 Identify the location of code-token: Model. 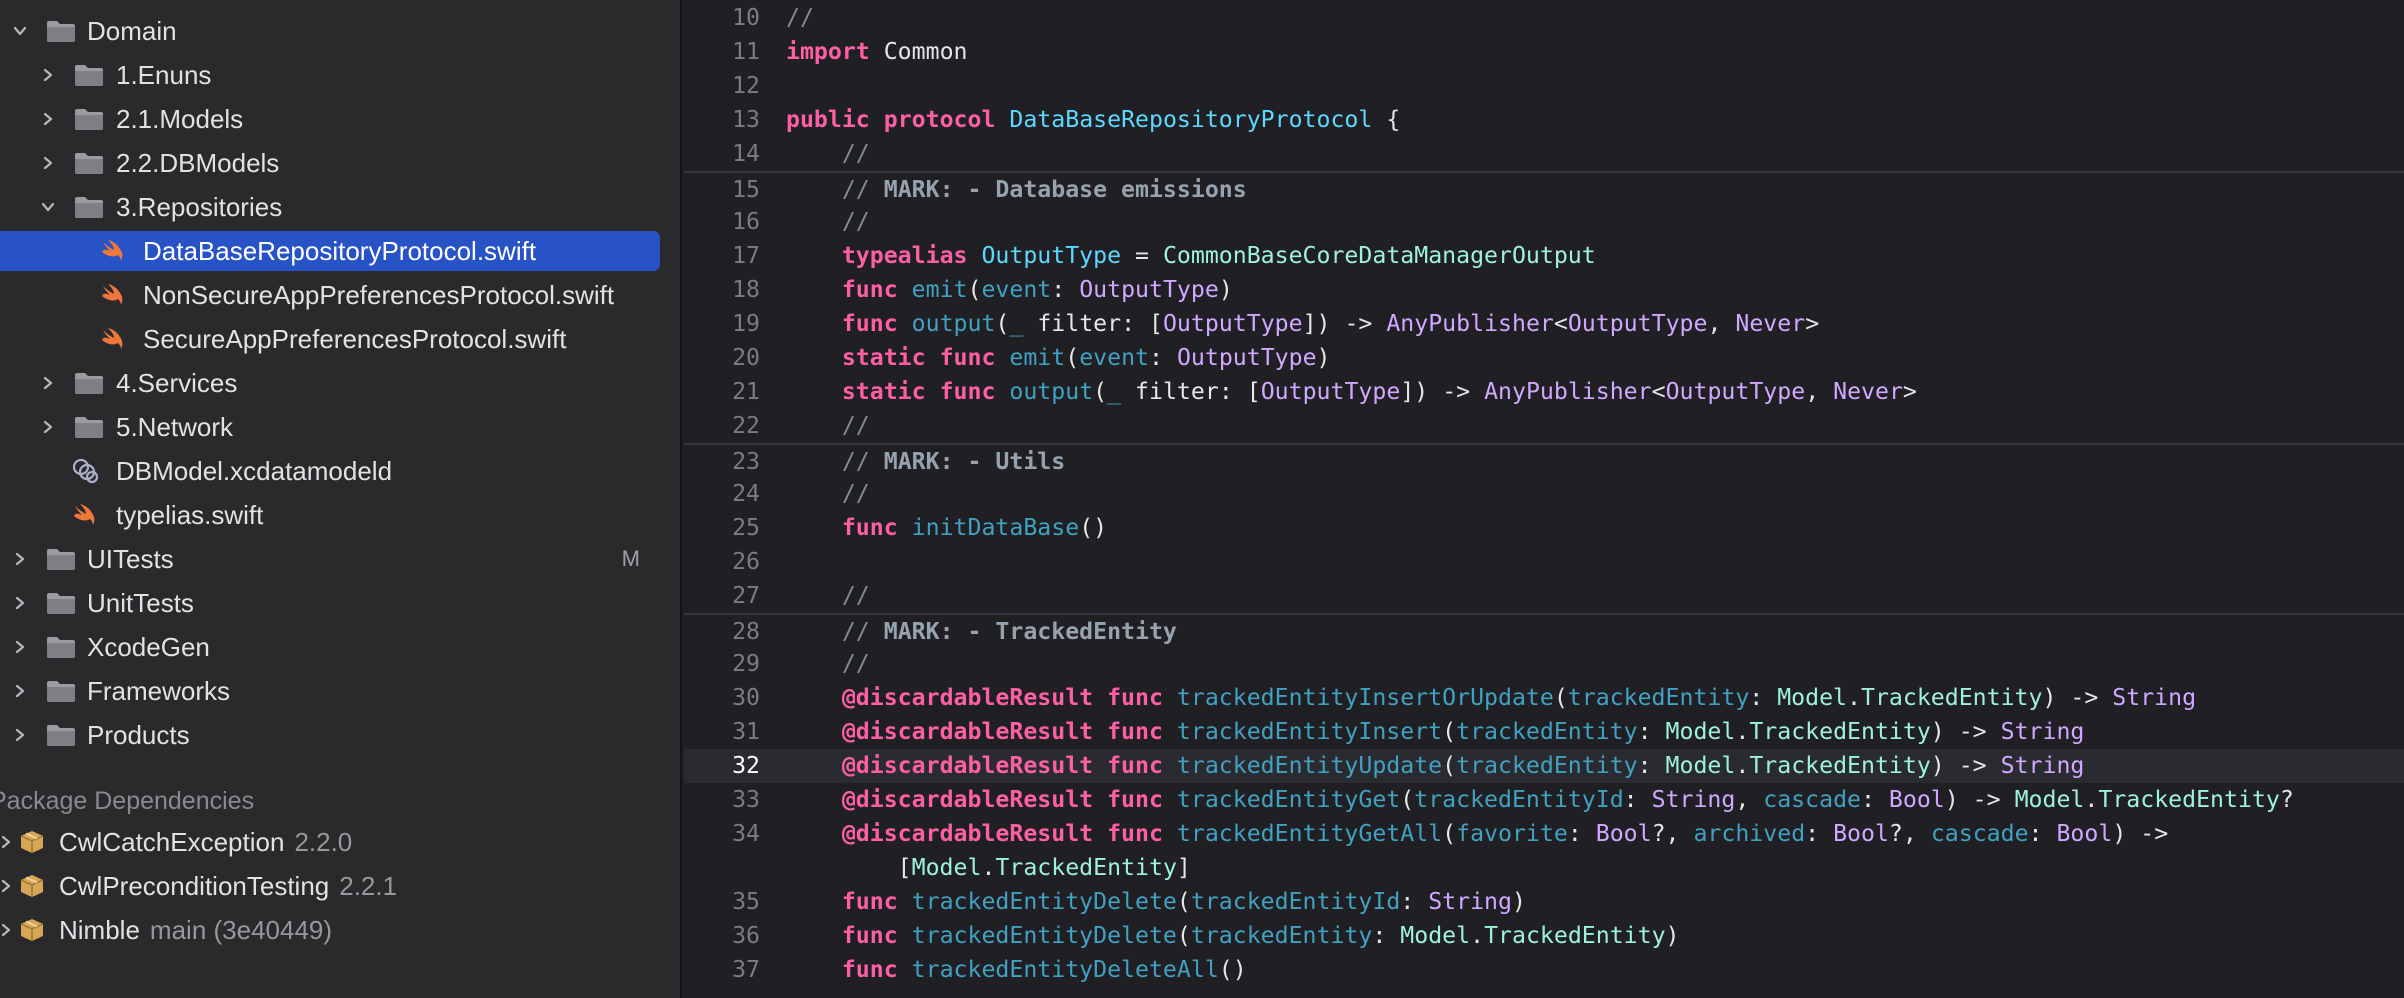
(1812, 697).